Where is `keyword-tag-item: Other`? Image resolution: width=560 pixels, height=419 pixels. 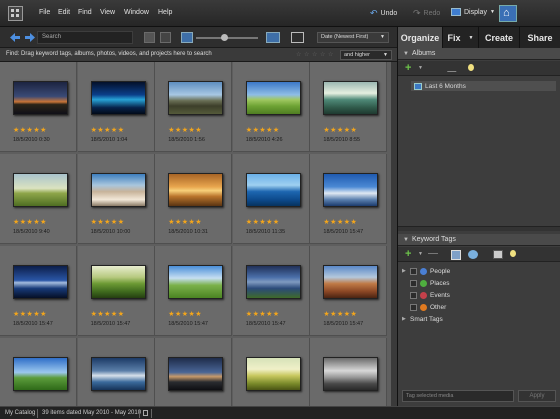
keyword-tag-item: Other is located at coordinates (424, 307).